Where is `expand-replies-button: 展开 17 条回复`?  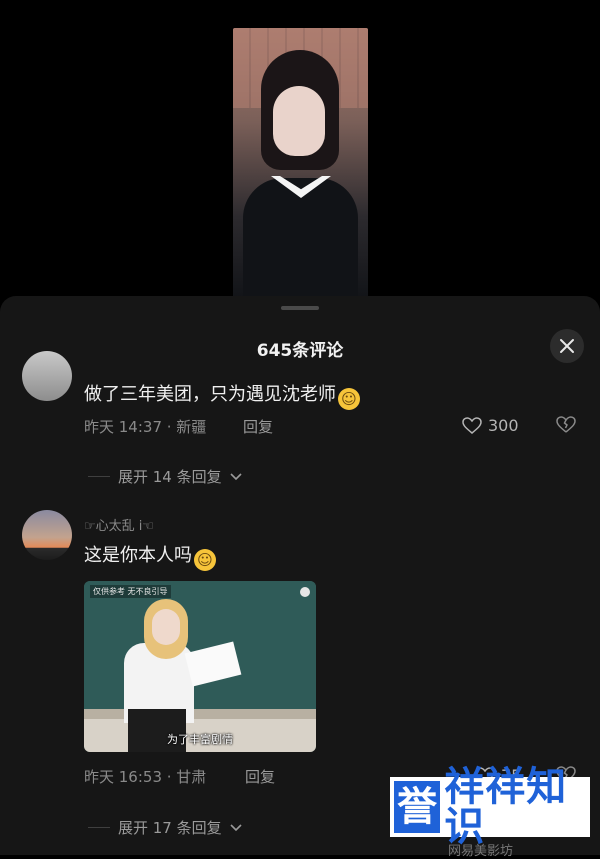 expand-replies-button: 展开 17 条回复 is located at coordinates (165, 827).